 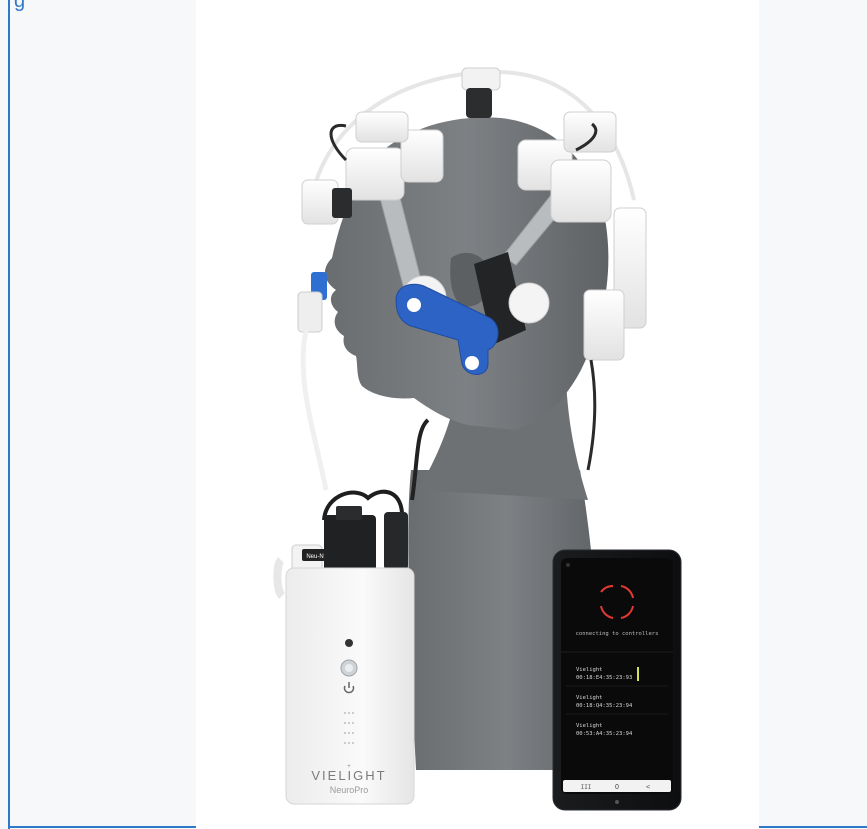 What do you see at coordinates (479, 103) in the screenshot?
I see `headset-top-cap` at bounding box center [479, 103].